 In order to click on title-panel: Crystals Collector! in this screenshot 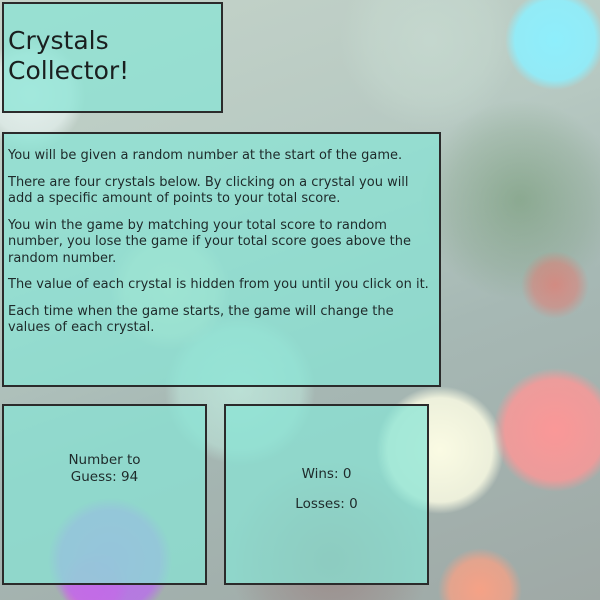, I will do `click(112, 57)`.